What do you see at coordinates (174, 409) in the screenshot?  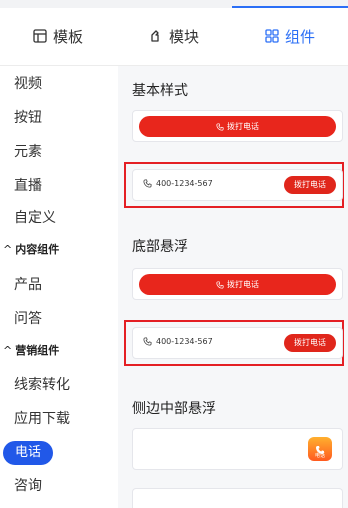 I see `section-title-side-float: 侧边中部悬浮` at bounding box center [174, 409].